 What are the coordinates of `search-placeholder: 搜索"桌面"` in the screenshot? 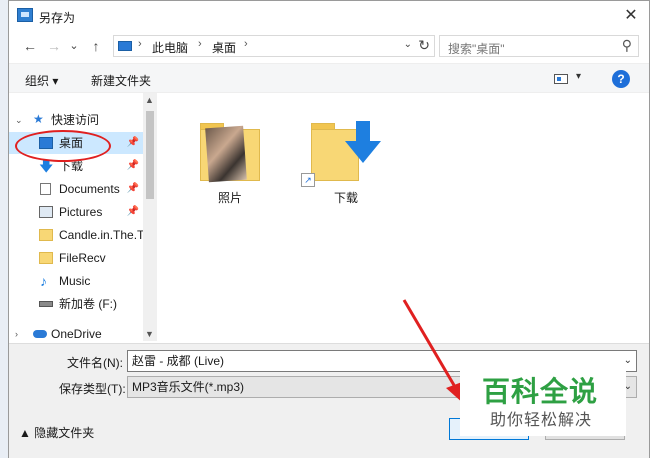 It's located at (476, 49).